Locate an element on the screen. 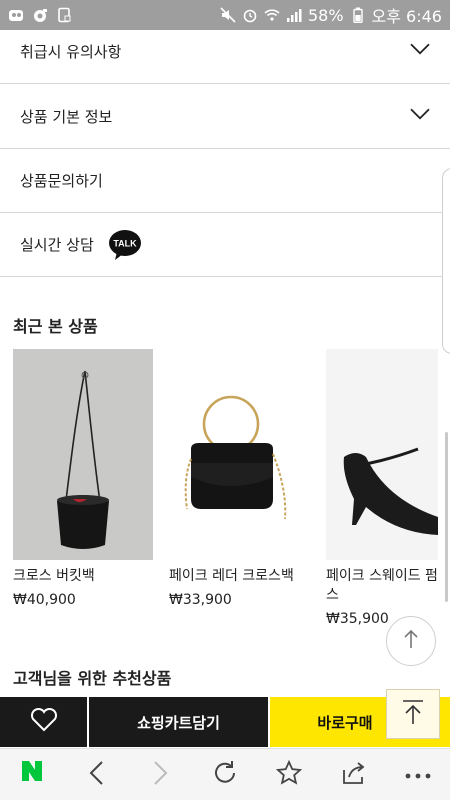 This screenshot has width=450, height=800. live-chat-row: 실시간 상담 TALK is located at coordinates (225, 245).